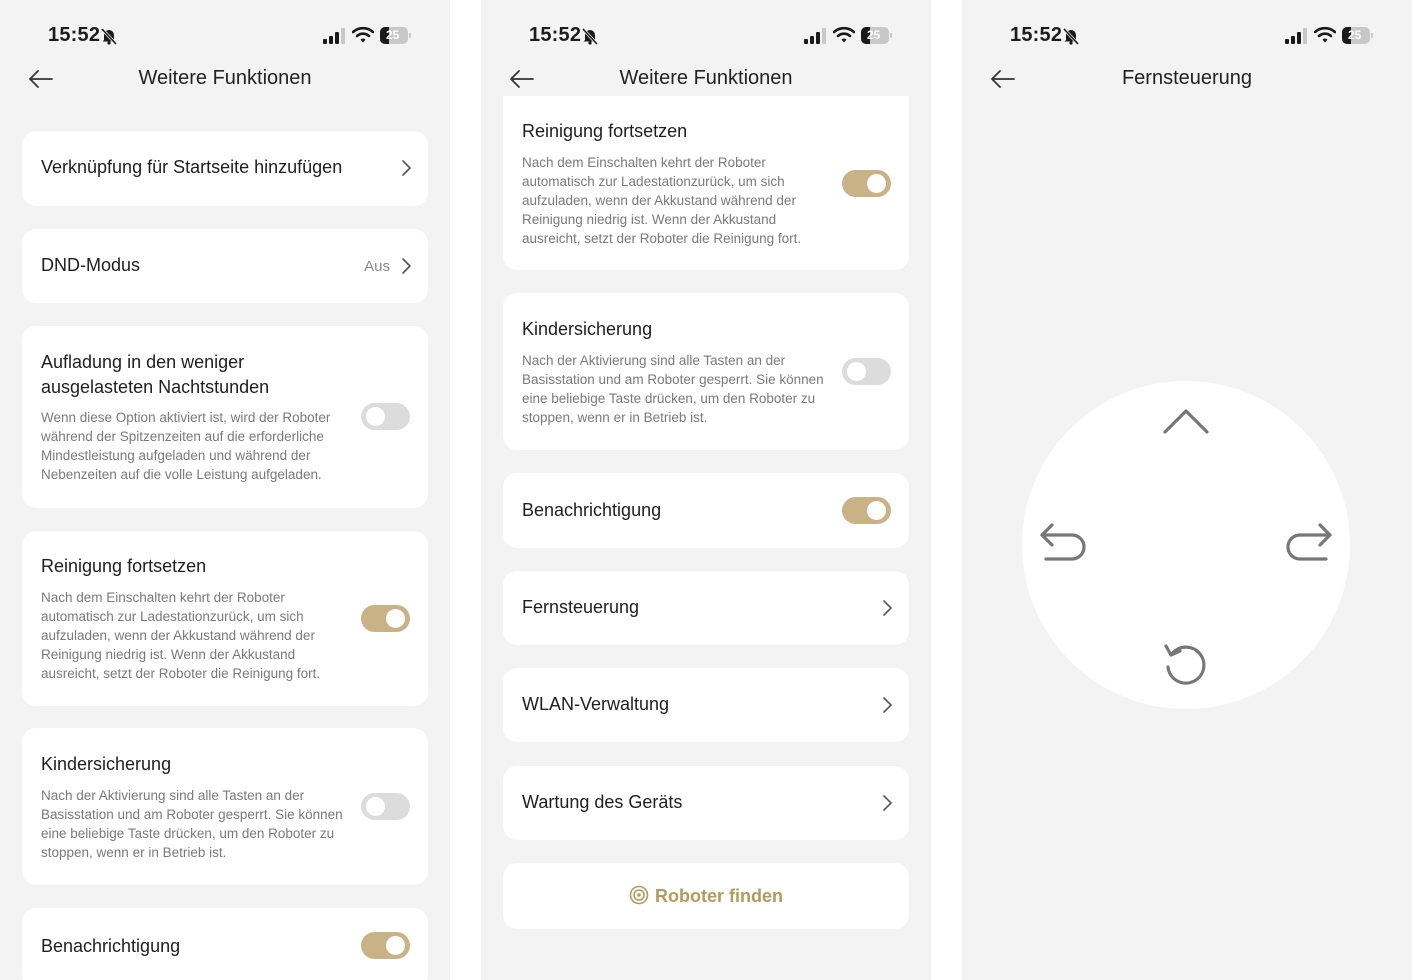 The image size is (1412, 980). What do you see at coordinates (192, 167) in the screenshot?
I see `shortcut-label: Verknüpfung für Startseite hinzufügen` at bounding box center [192, 167].